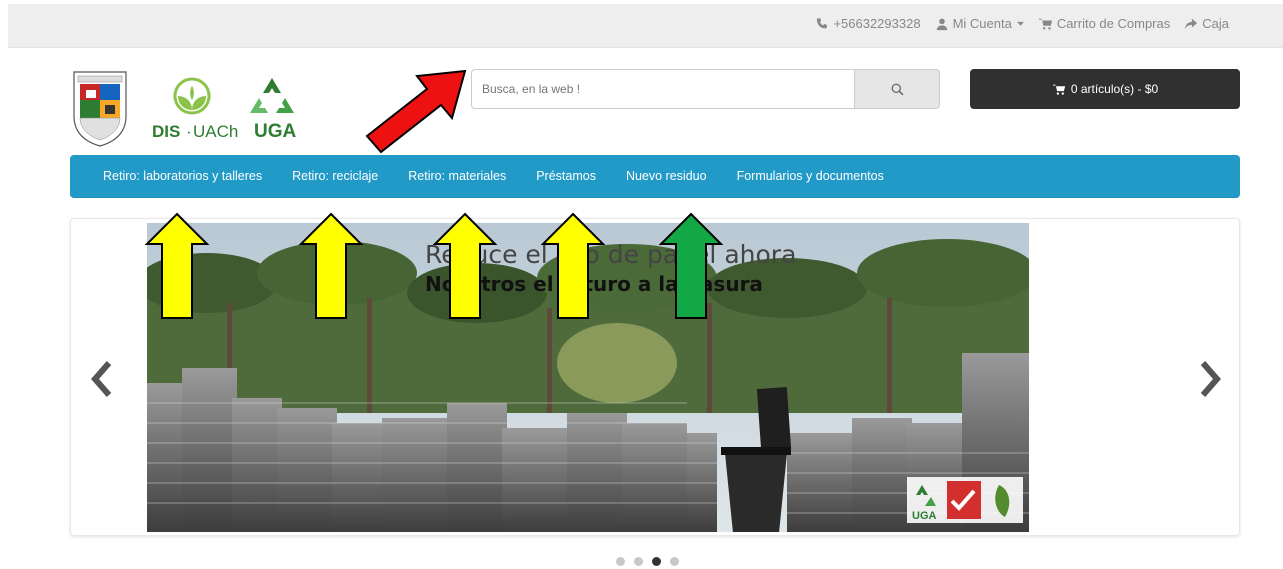 Image resolution: width=1283 pixels, height=569 pixels. I want to click on nav-item-retiro-reciclaje: Retiro: reciclaje, so click(335, 176).